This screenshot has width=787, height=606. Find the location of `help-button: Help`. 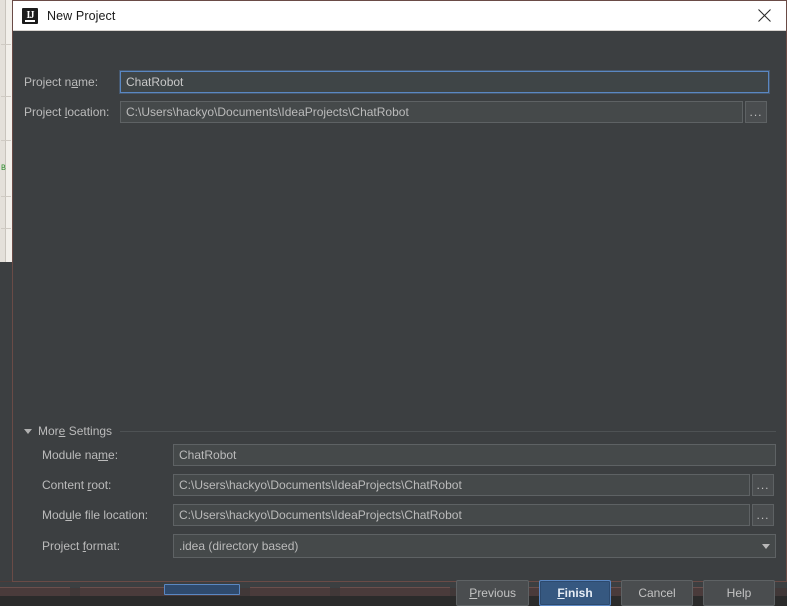

help-button: Help is located at coordinates (739, 593).